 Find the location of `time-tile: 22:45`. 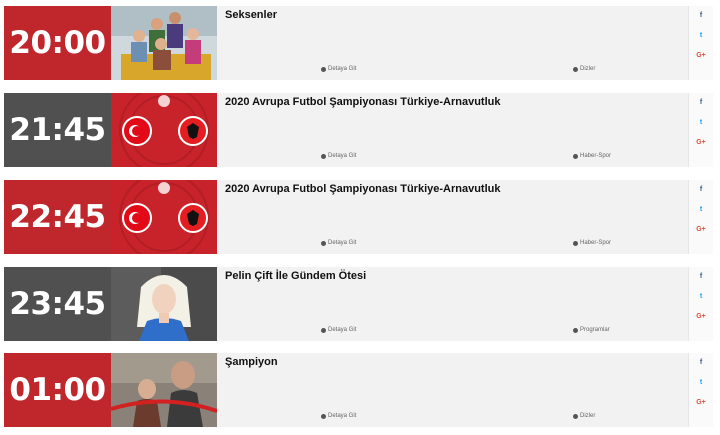

time-tile: 22:45 is located at coordinates (57, 217).